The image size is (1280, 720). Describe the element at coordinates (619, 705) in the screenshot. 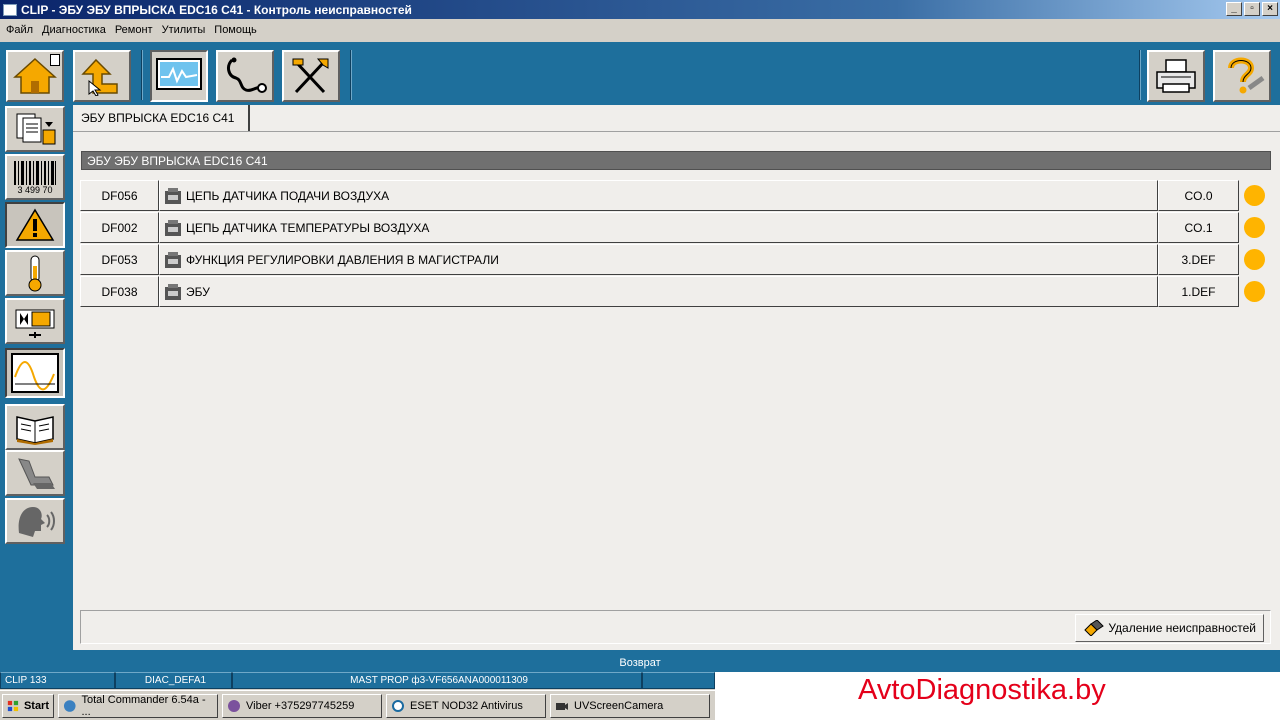

I see `taskbar-item-label: UVScreenCamera` at that location.